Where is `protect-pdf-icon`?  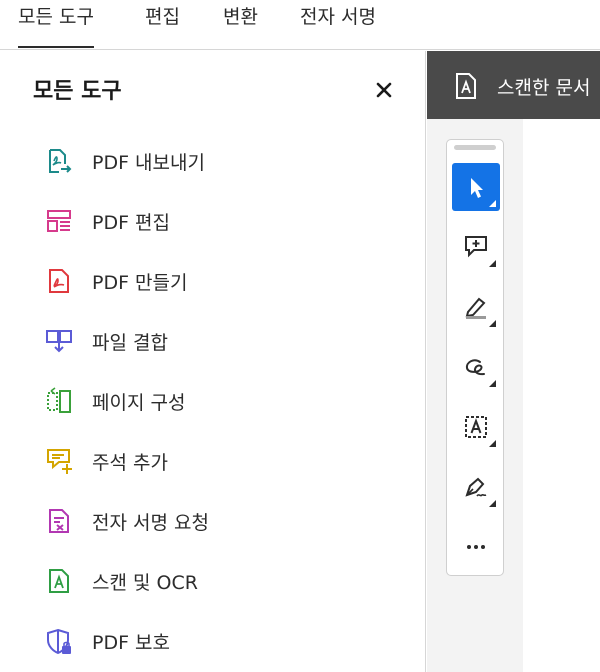 protect-pdf-icon is located at coordinates (59, 641).